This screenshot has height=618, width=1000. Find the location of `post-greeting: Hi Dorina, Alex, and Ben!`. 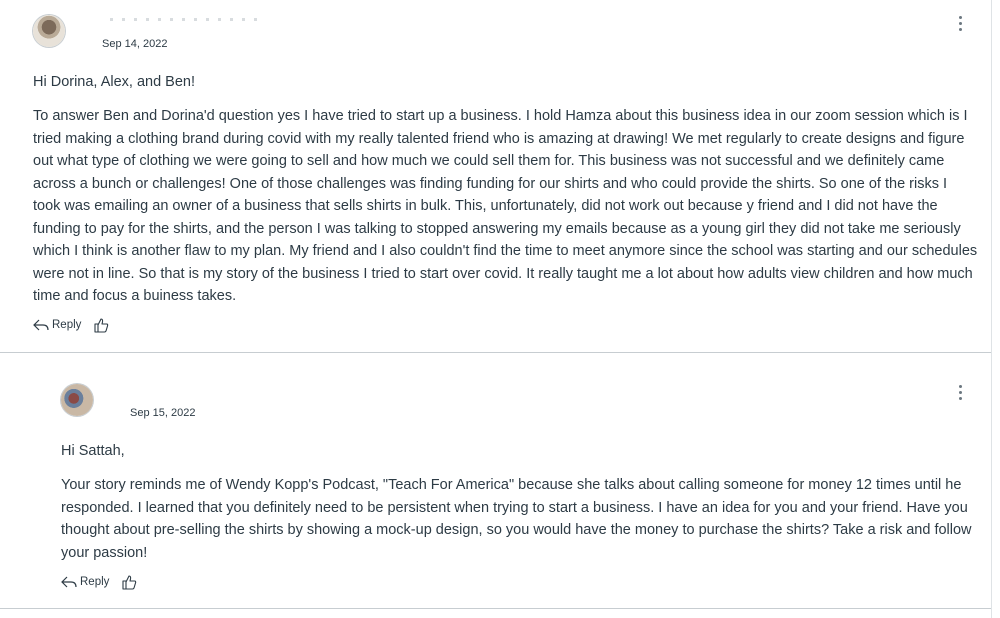

post-greeting: Hi Dorina, Alex, and Ben! is located at coordinates (114, 82).